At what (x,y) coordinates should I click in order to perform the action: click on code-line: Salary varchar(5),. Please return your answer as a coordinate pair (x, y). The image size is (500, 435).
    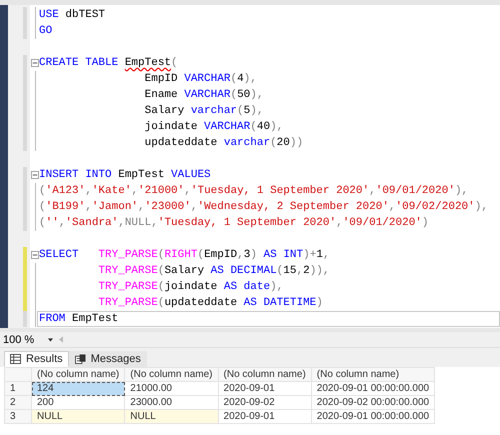
    Looking at the image, I should click on (204, 111).